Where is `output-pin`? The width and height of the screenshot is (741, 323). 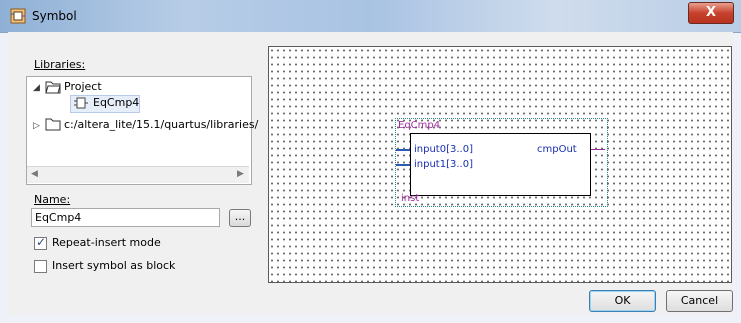
output-pin is located at coordinates (598, 149).